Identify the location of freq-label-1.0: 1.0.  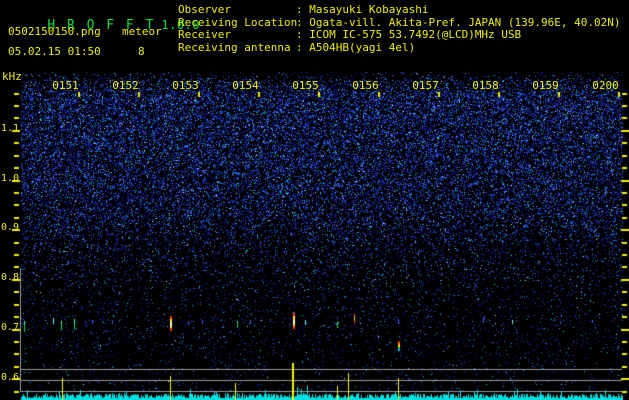
(9, 178).